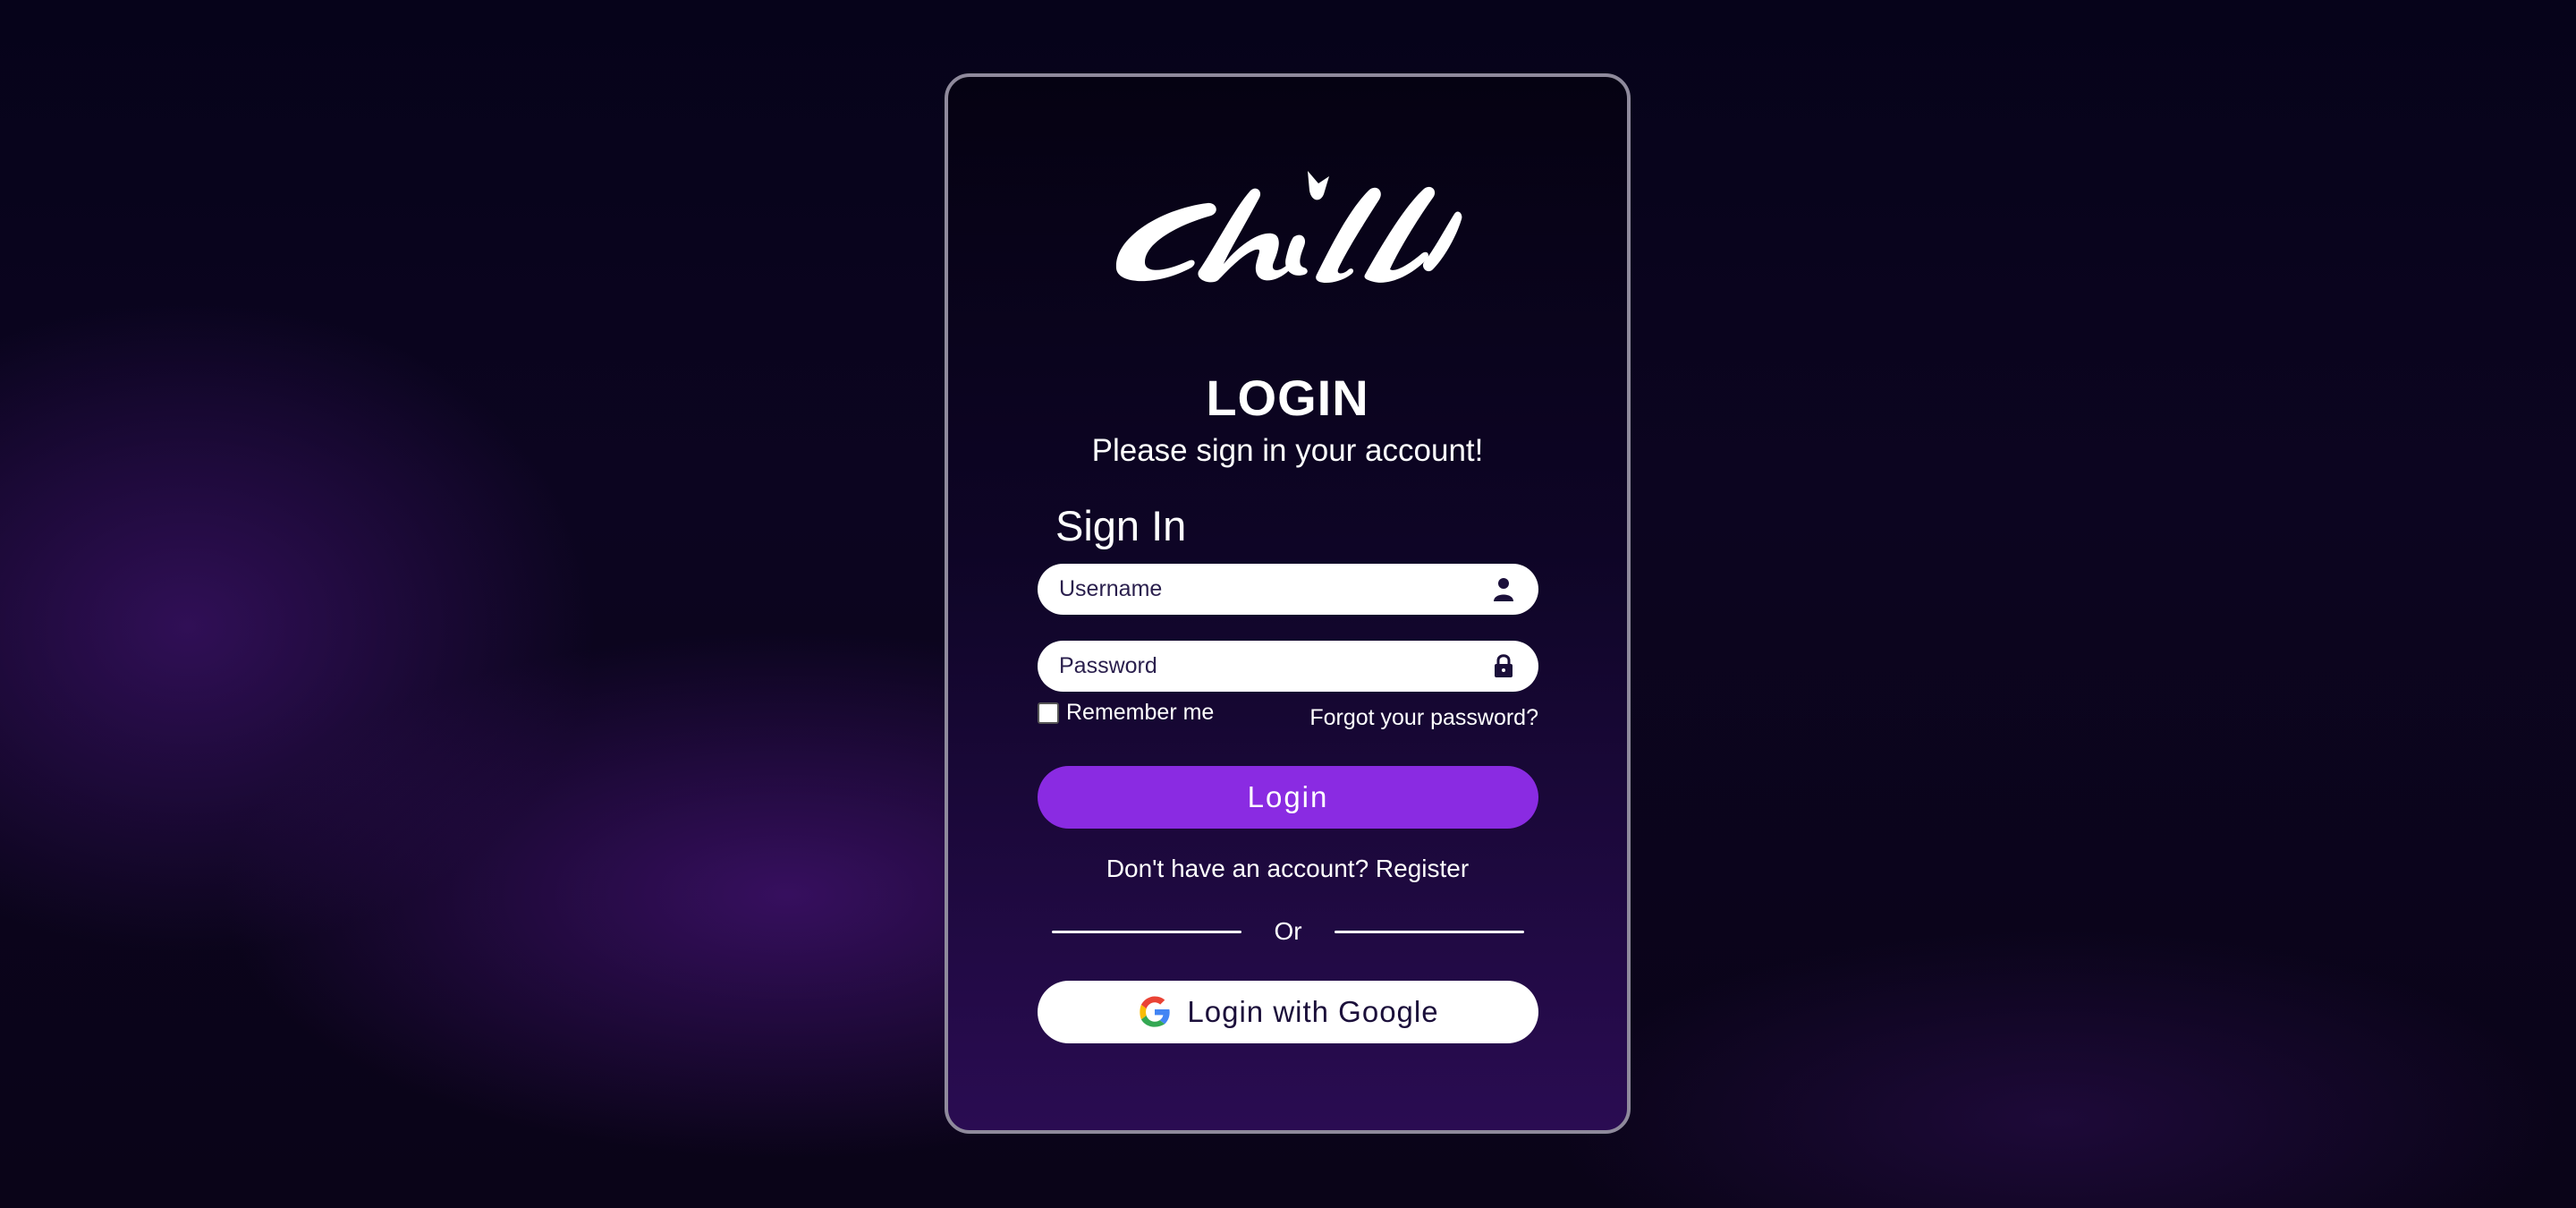  What do you see at coordinates (1269, 666) in the screenshot?
I see `password-input` at bounding box center [1269, 666].